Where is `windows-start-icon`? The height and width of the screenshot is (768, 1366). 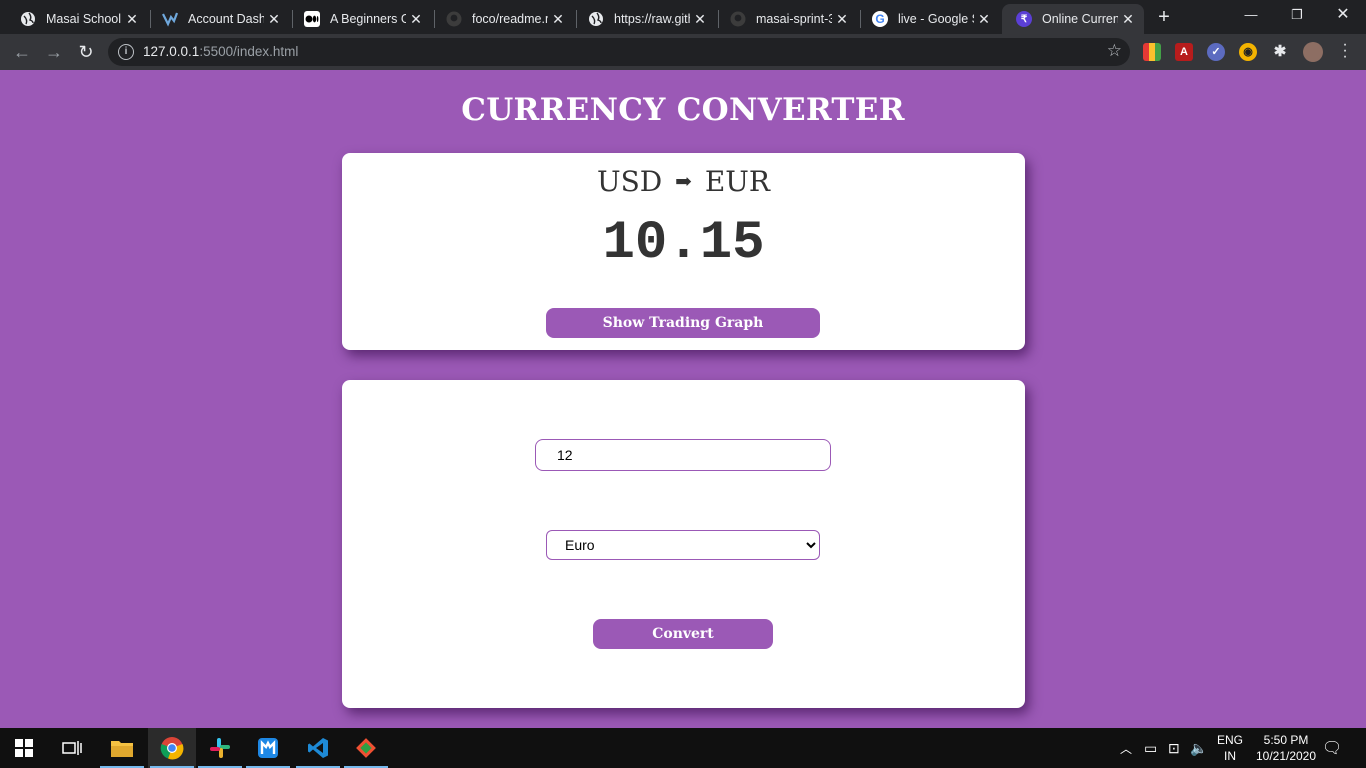 windows-start-icon is located at coordinates (24, 748).